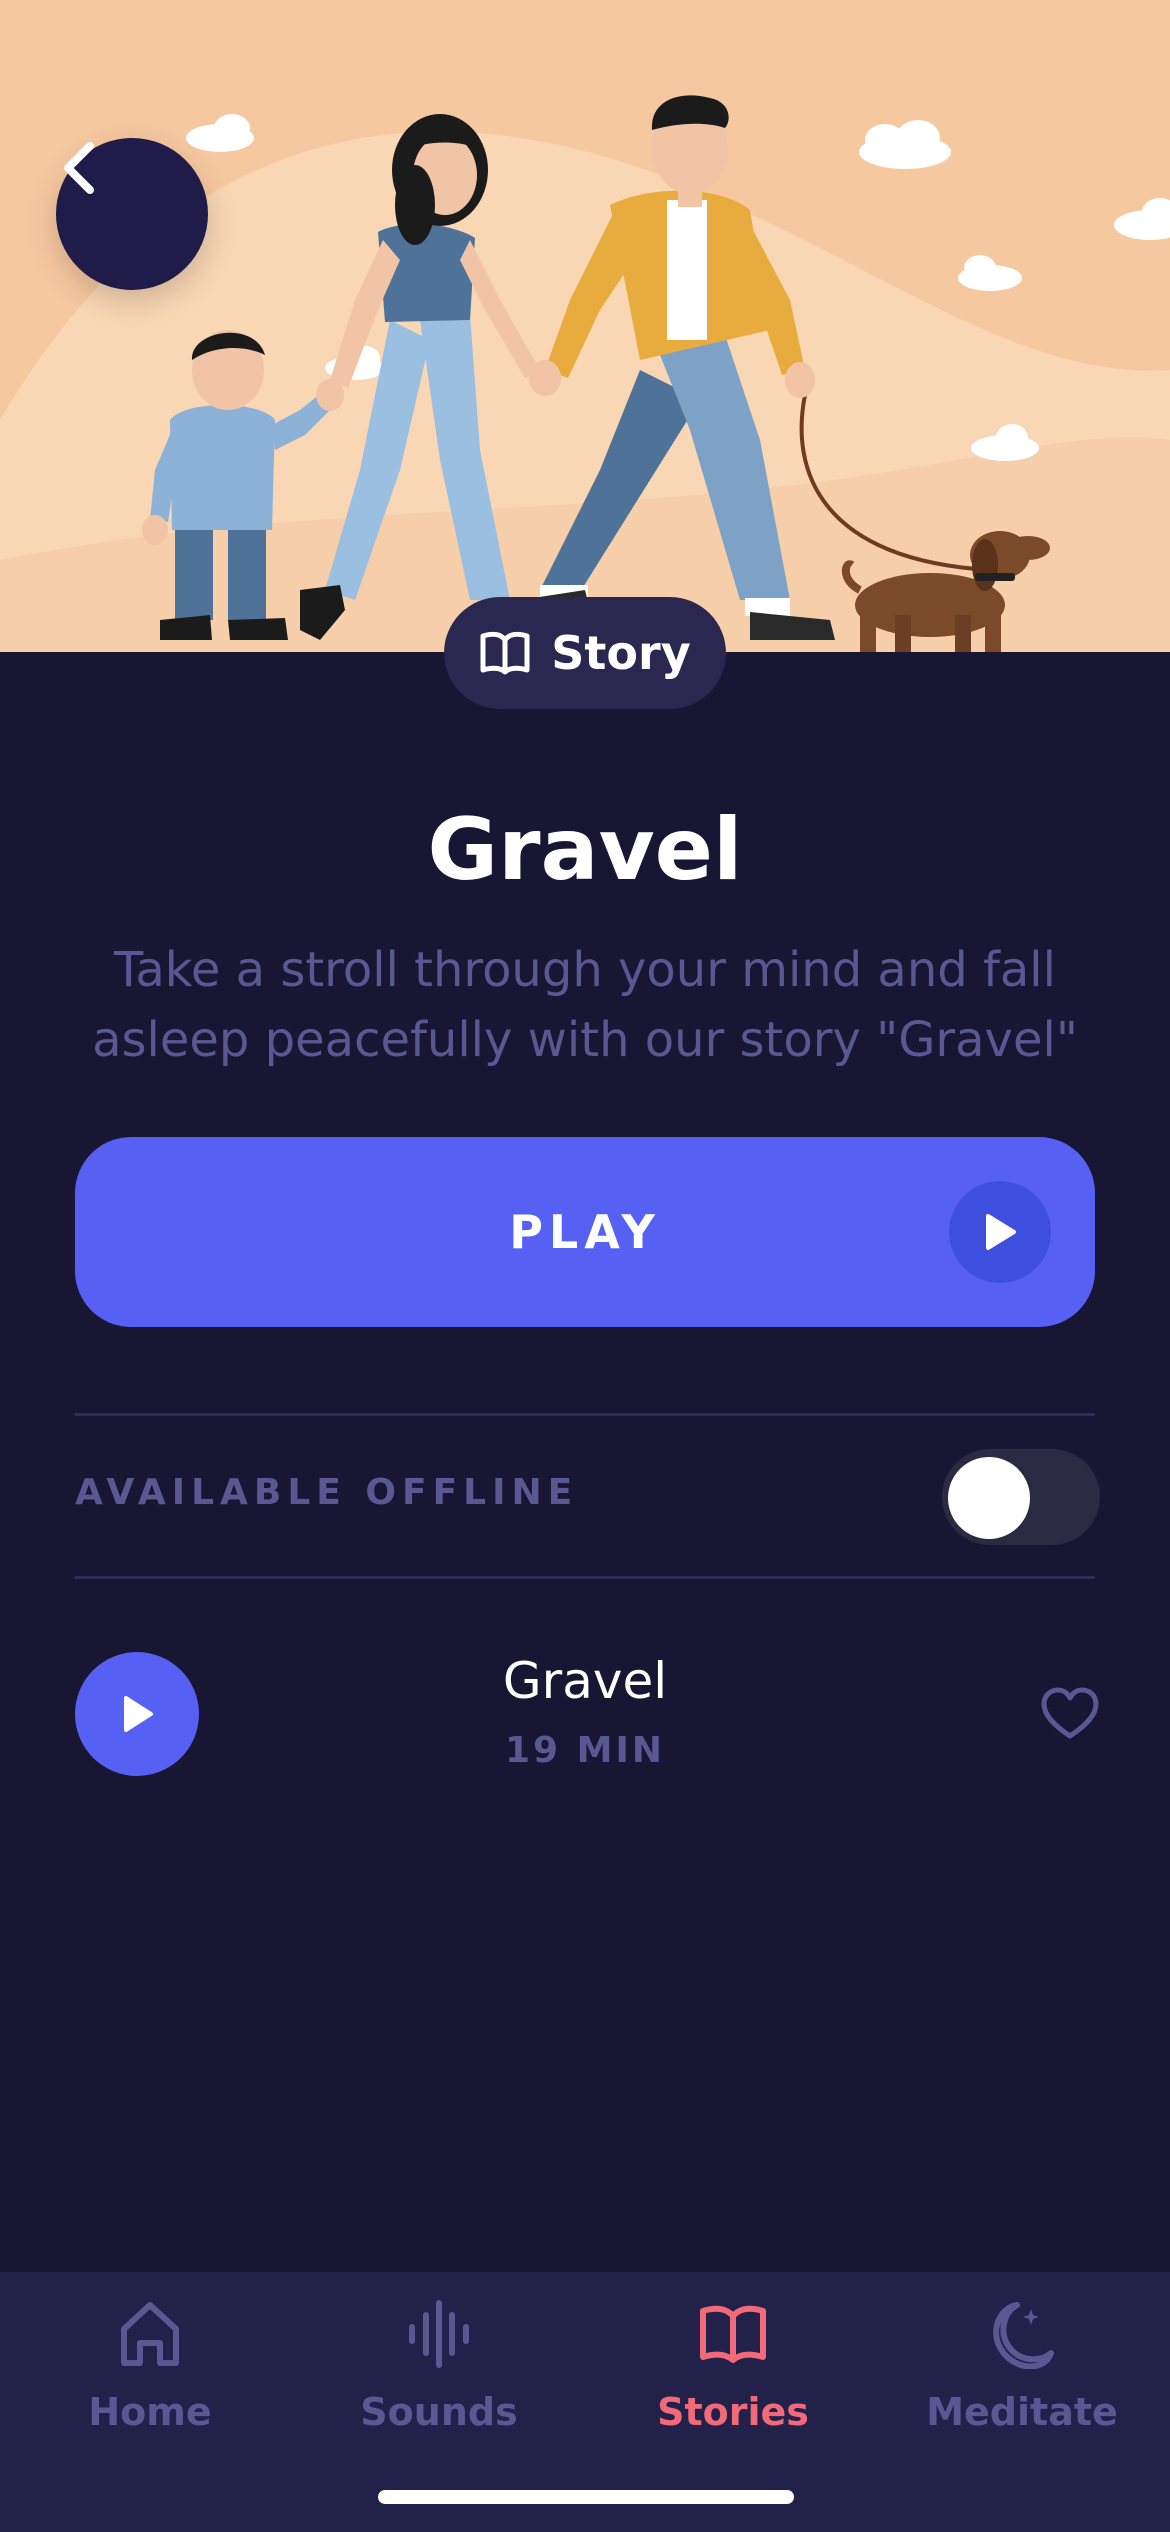 The height and width of the screenshot is (2532, 1170). I want to click on chevron-left-icon, so click(79, 168).